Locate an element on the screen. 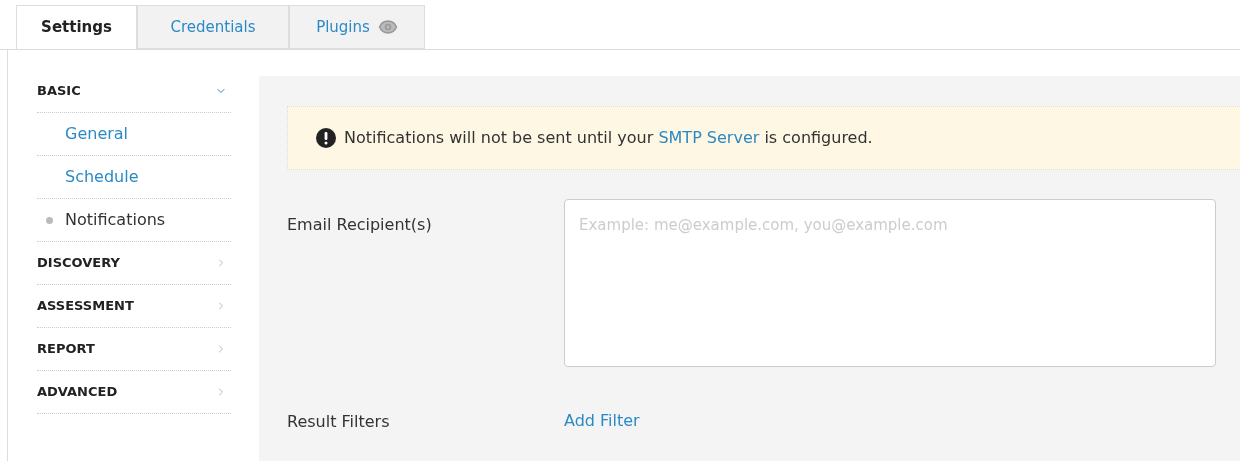  add-filter-link: Add Filter is located at coordinates (602, 420).